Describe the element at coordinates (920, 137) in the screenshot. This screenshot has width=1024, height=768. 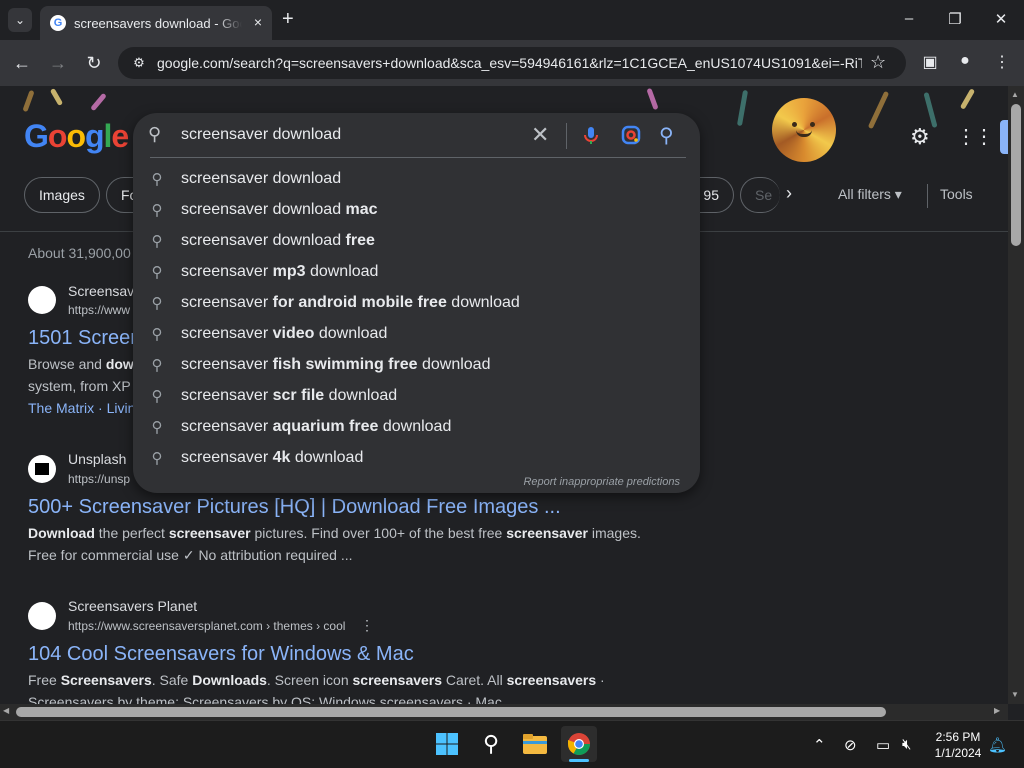
I see `settings-gear-icon: ⚙` at that location.